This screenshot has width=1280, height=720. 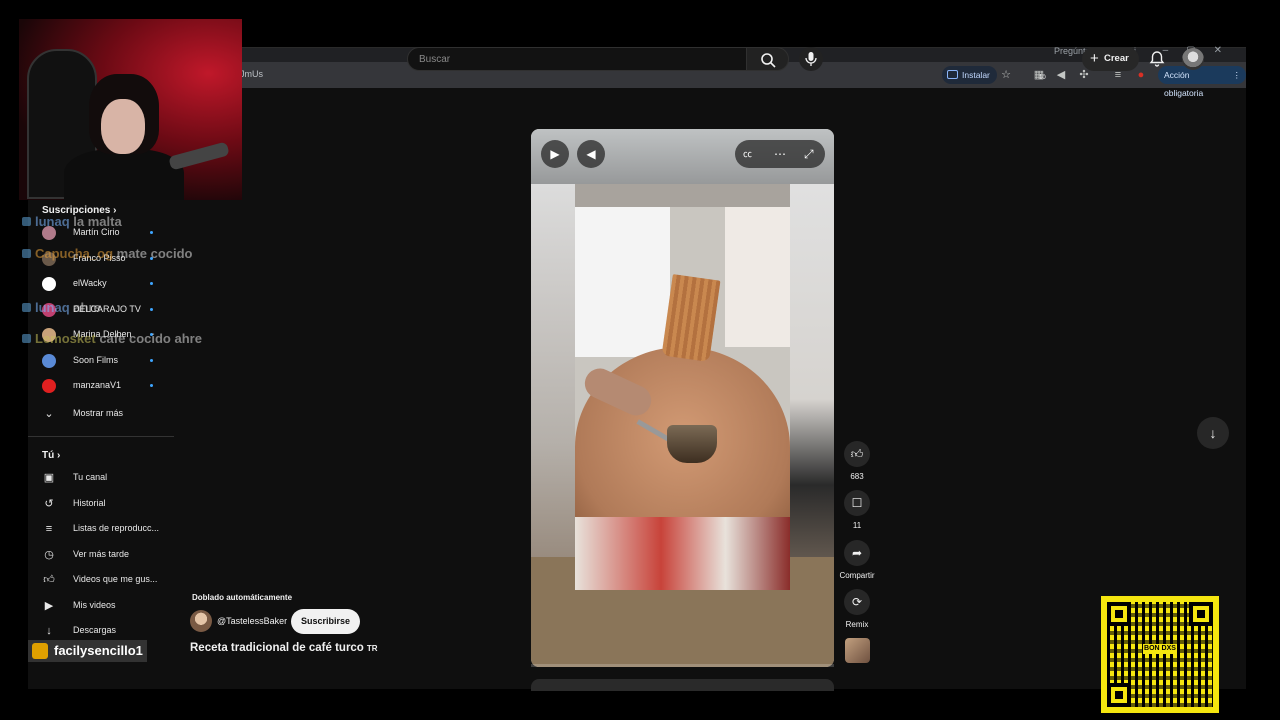 What do you see at coordinates (124, 174) in the screenshot?
I see `webcam-body` at bounding box center [124, 174].